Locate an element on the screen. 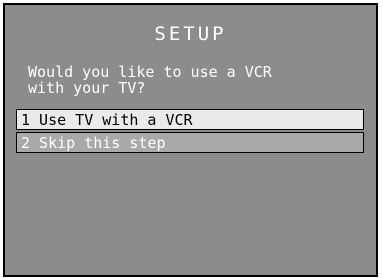  screen-title: SETUP is located at coordinates (190, 34).